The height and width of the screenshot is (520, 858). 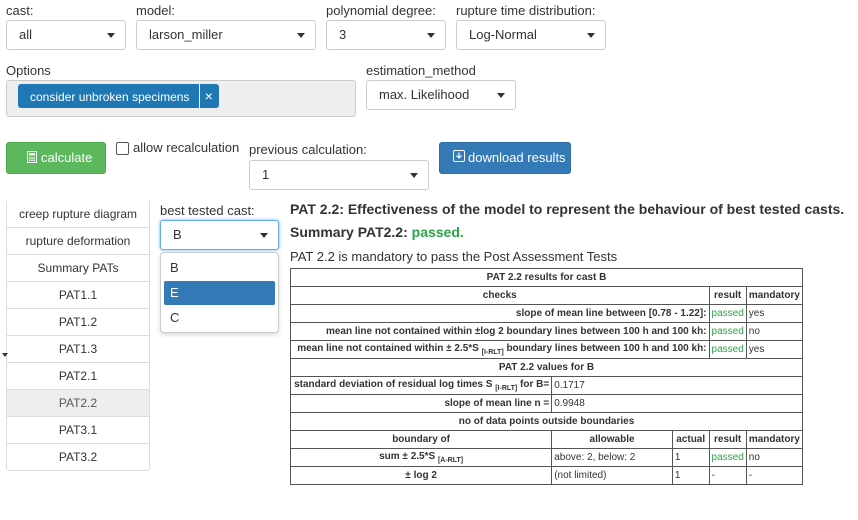 What do you see at coordinates (459, 156) in the screenshot?
I see `download-icon` at bounding box center [459, 156].